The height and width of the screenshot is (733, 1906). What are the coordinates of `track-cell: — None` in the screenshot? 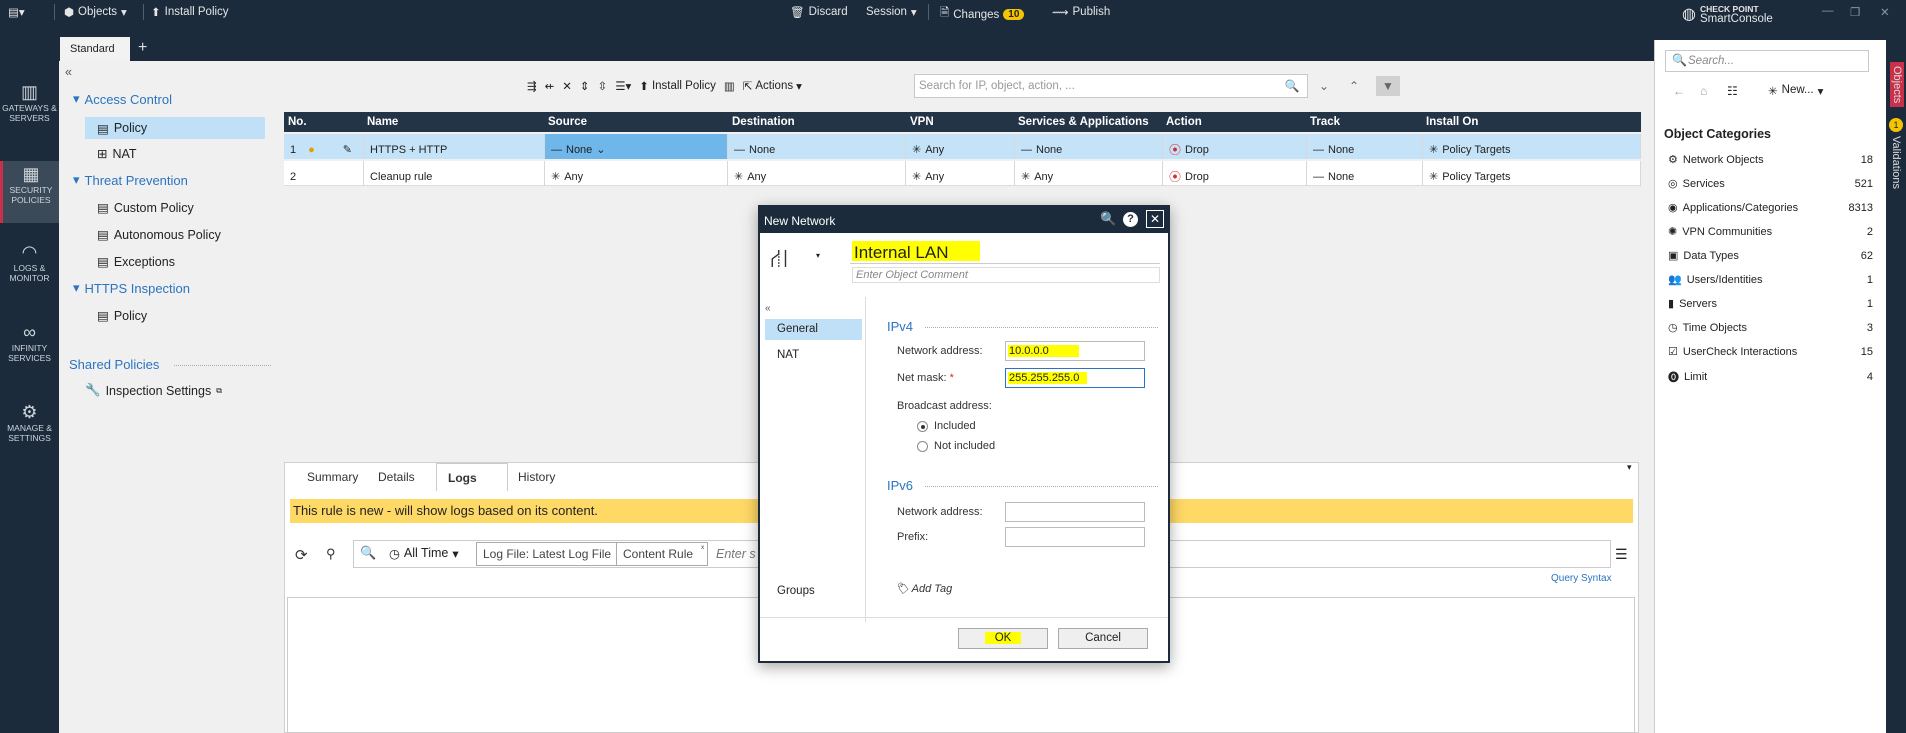 It's located at (1365, 146).